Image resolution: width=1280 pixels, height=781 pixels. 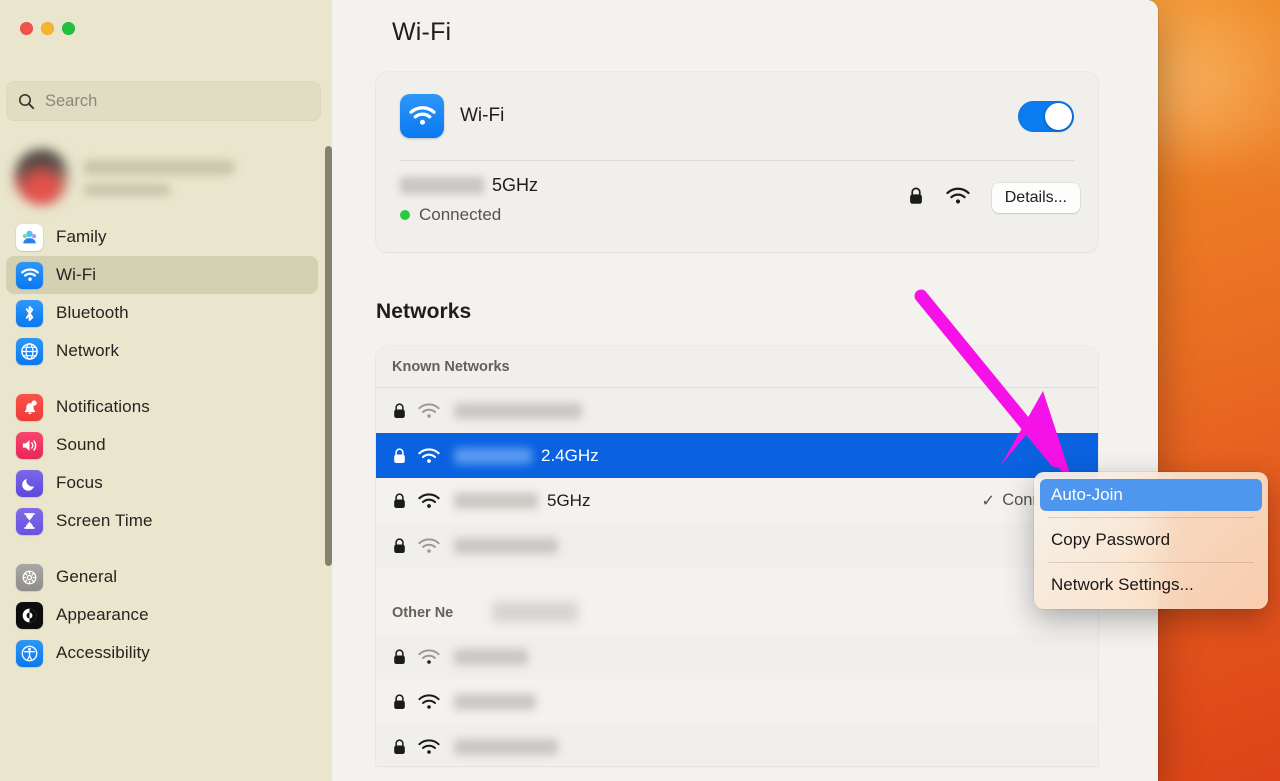 I want to click on network-band: 5GHz, so click(x=569, y=500).